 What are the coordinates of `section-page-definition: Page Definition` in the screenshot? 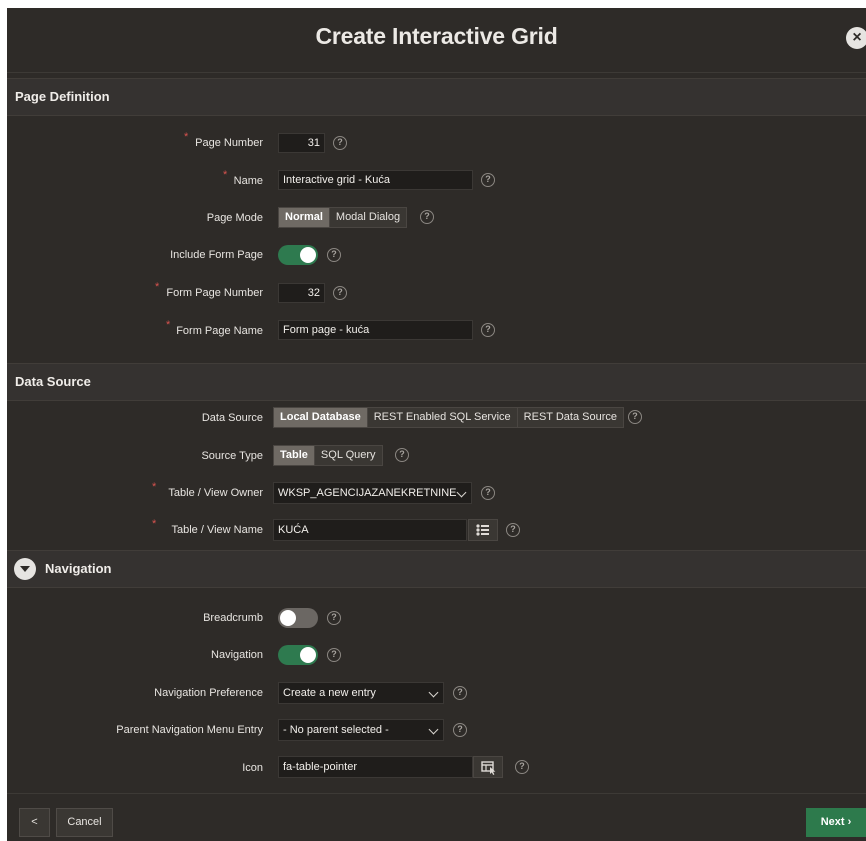 It's located at (436, 97).